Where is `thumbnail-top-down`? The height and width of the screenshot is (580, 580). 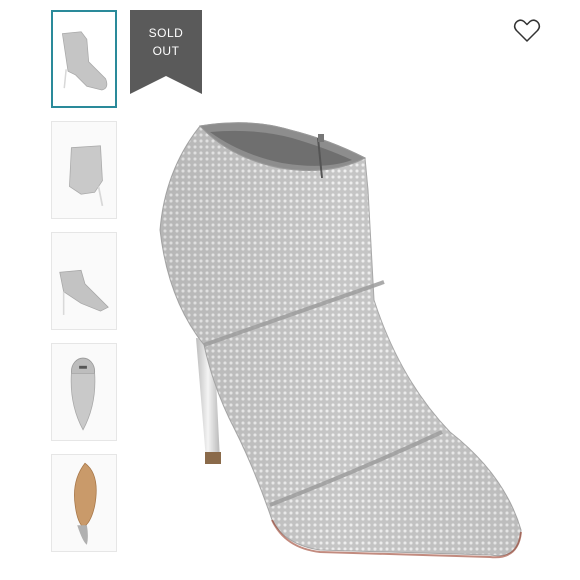 thumbnail-top-down is located at coordinates (84, 392).